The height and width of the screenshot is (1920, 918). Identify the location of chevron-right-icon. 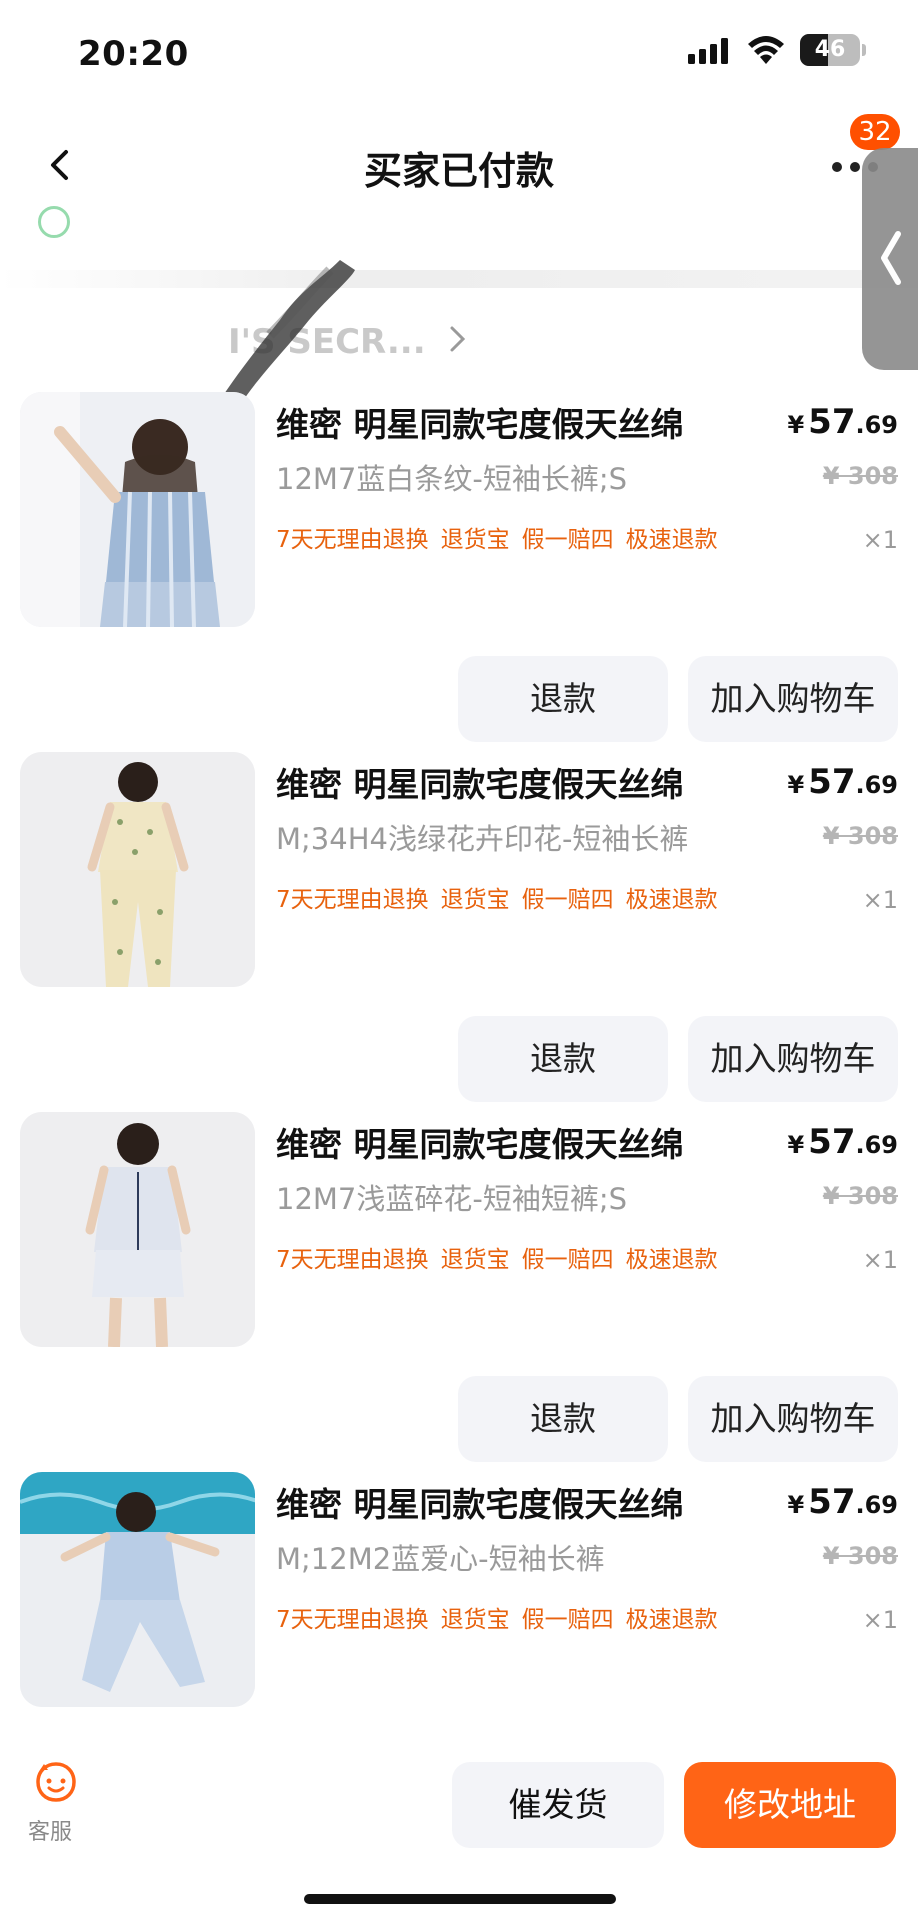
(458, 339).